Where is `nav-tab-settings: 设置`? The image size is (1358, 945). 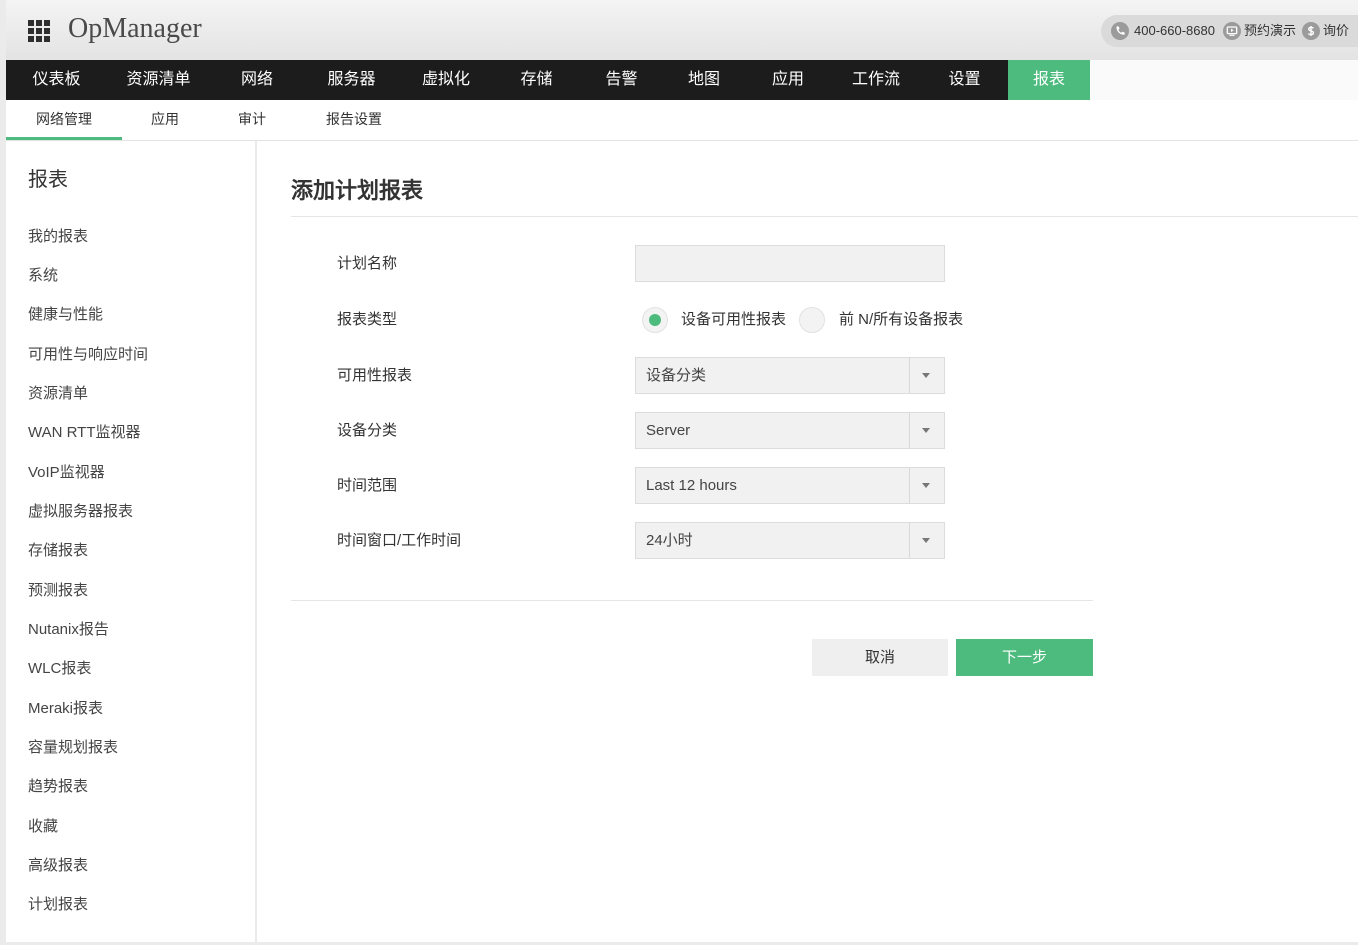 nav-tab-settings: 设置 is located at coordinates (964, 80).